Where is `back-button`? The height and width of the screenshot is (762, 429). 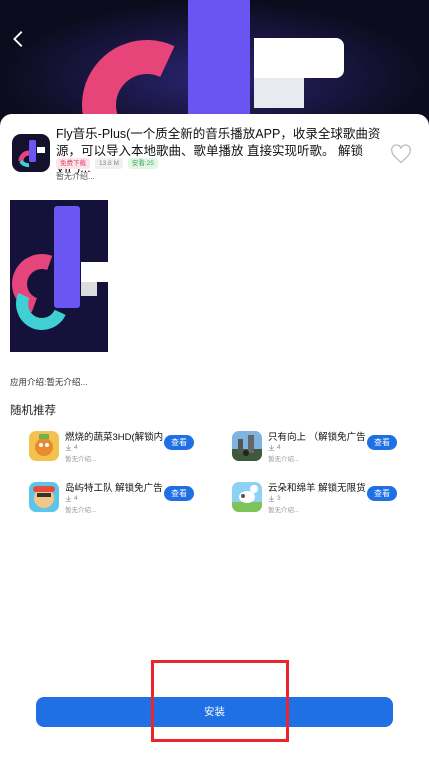
back-button is located at coordinates (19, 39).